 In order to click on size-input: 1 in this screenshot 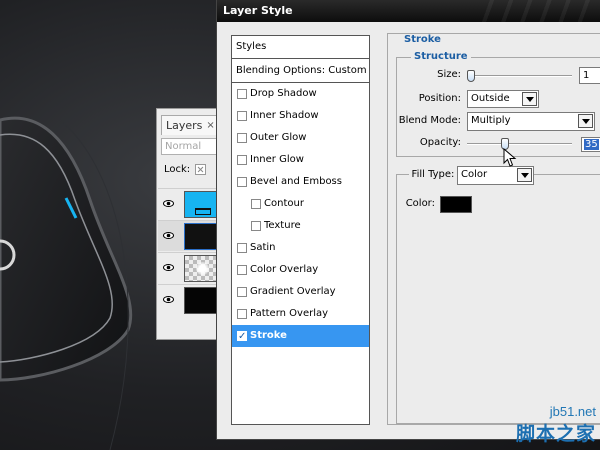, I will do `click(589, 75)`.